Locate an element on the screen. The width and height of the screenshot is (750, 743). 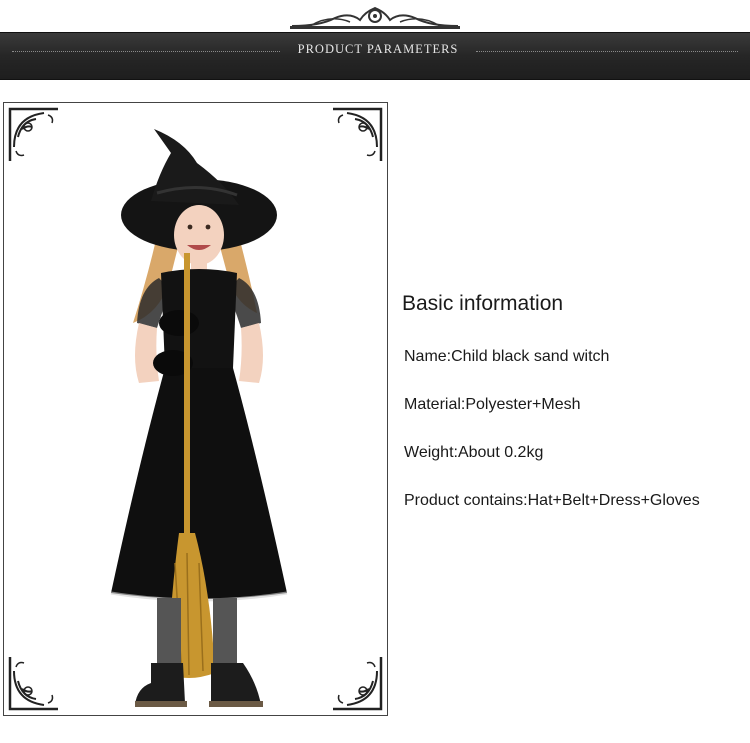
banner-divider-right is located at coordinates (607, 51).